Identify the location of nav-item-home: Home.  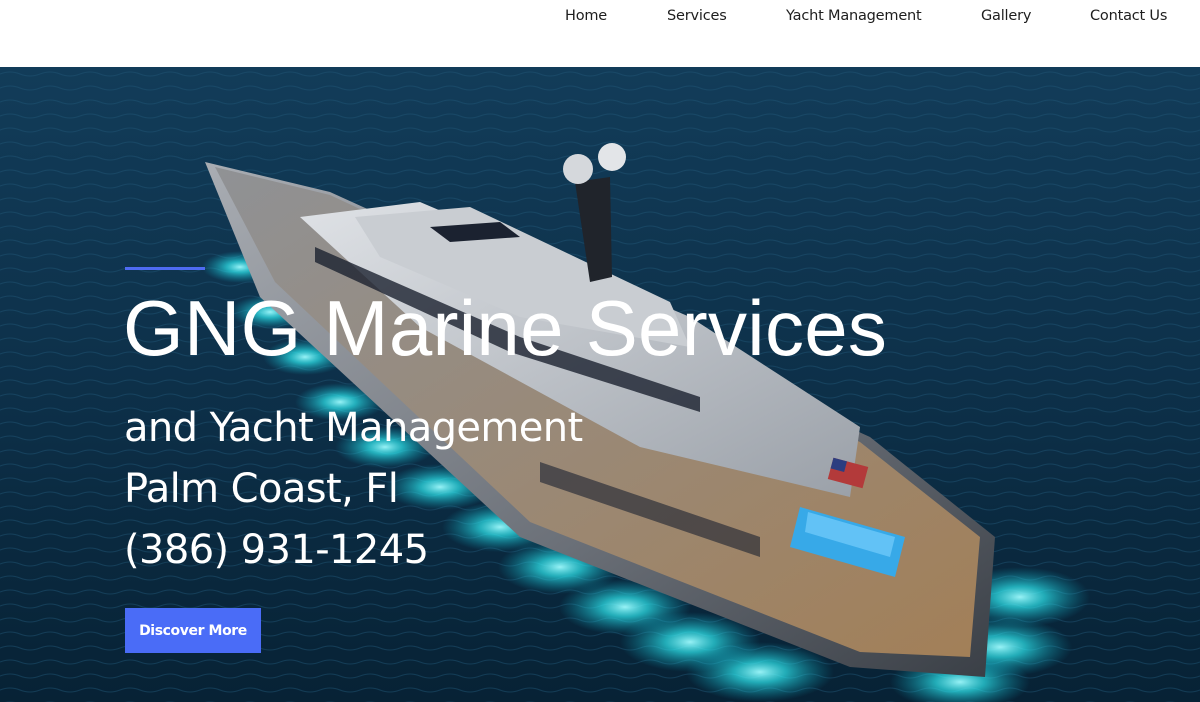
(586, 16).